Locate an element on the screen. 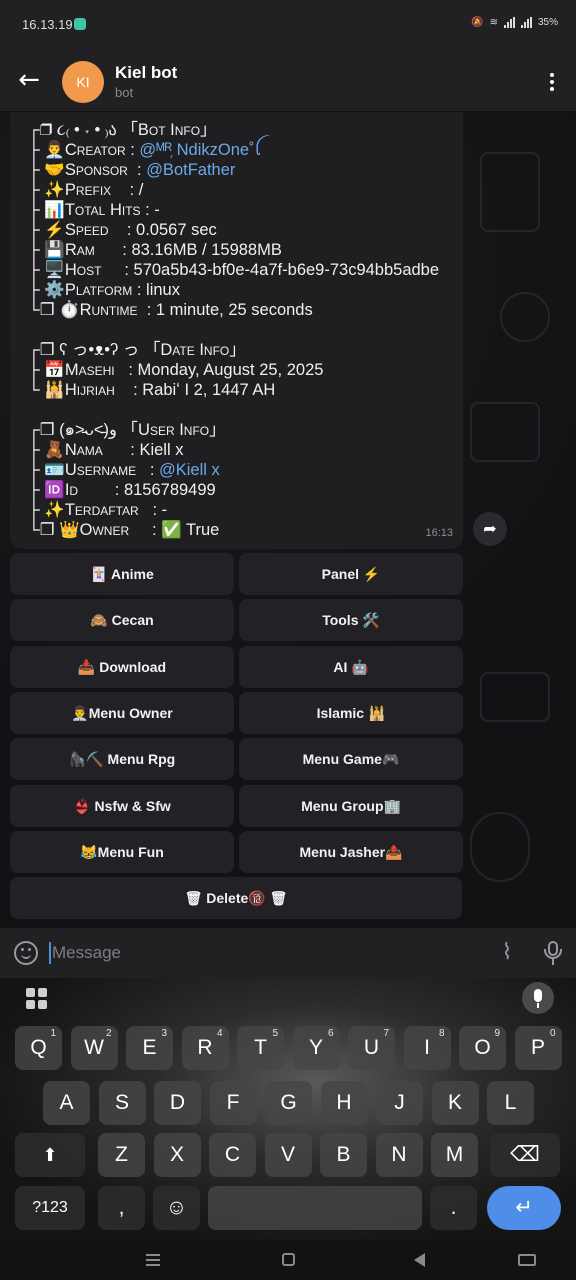  key-hint: 6 is located at coordinates (330, 1033).